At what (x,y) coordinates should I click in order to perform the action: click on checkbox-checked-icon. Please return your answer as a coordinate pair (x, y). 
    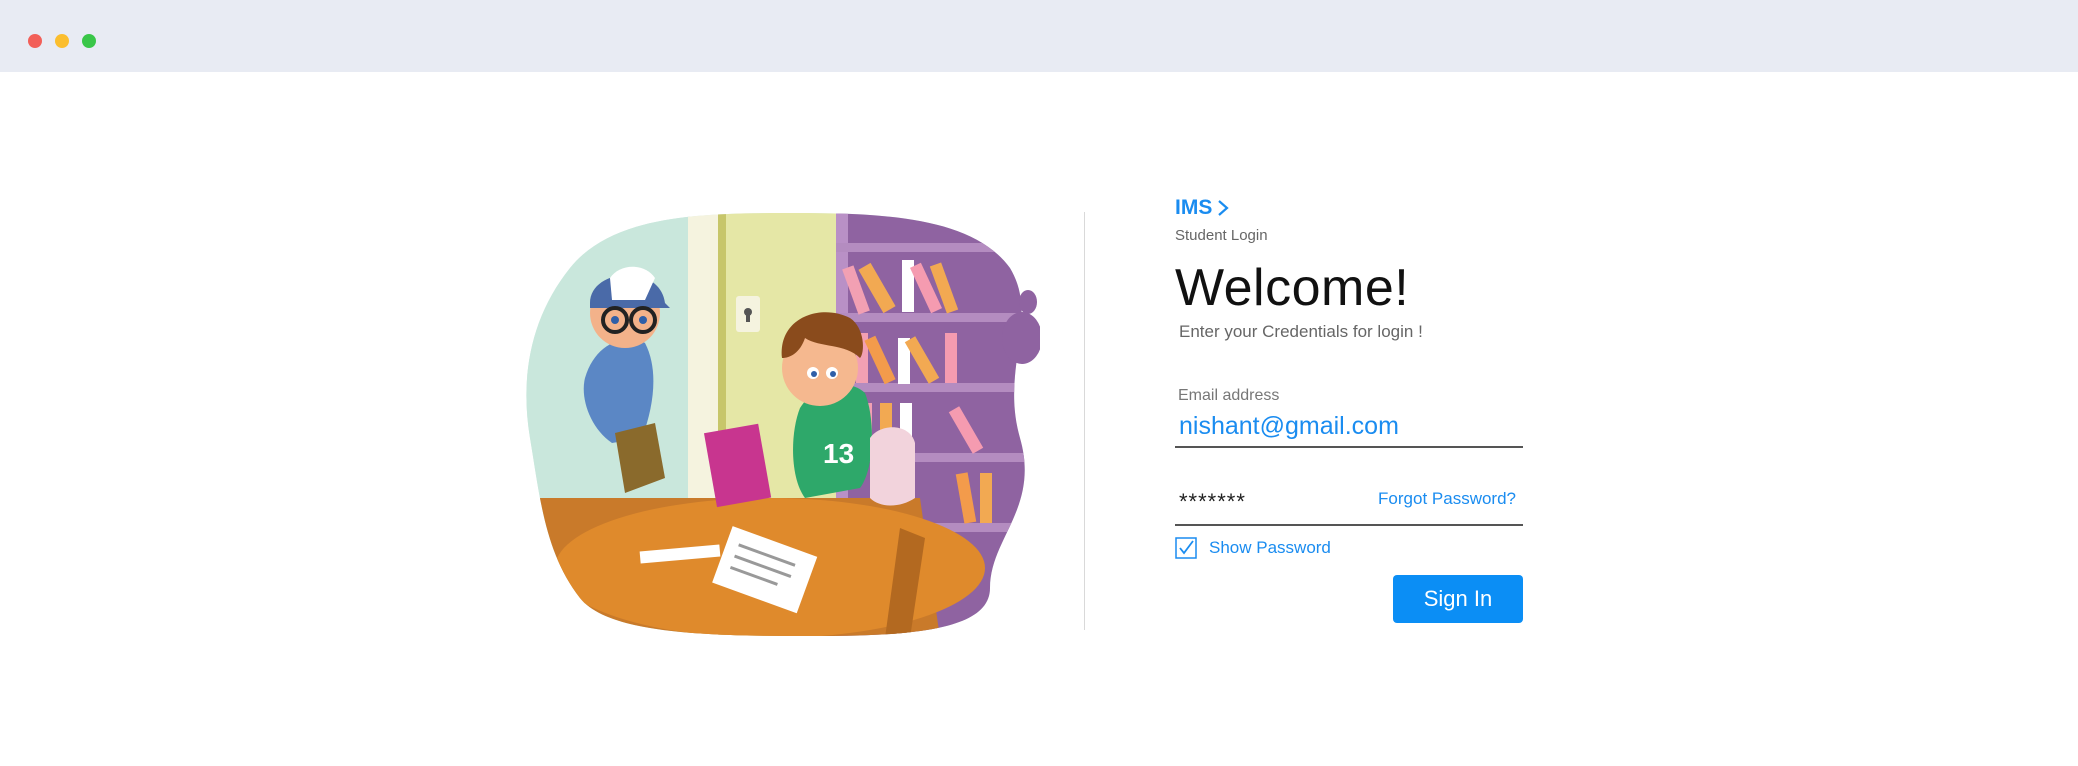
    Looking at the image, I should click on (1186, 548).